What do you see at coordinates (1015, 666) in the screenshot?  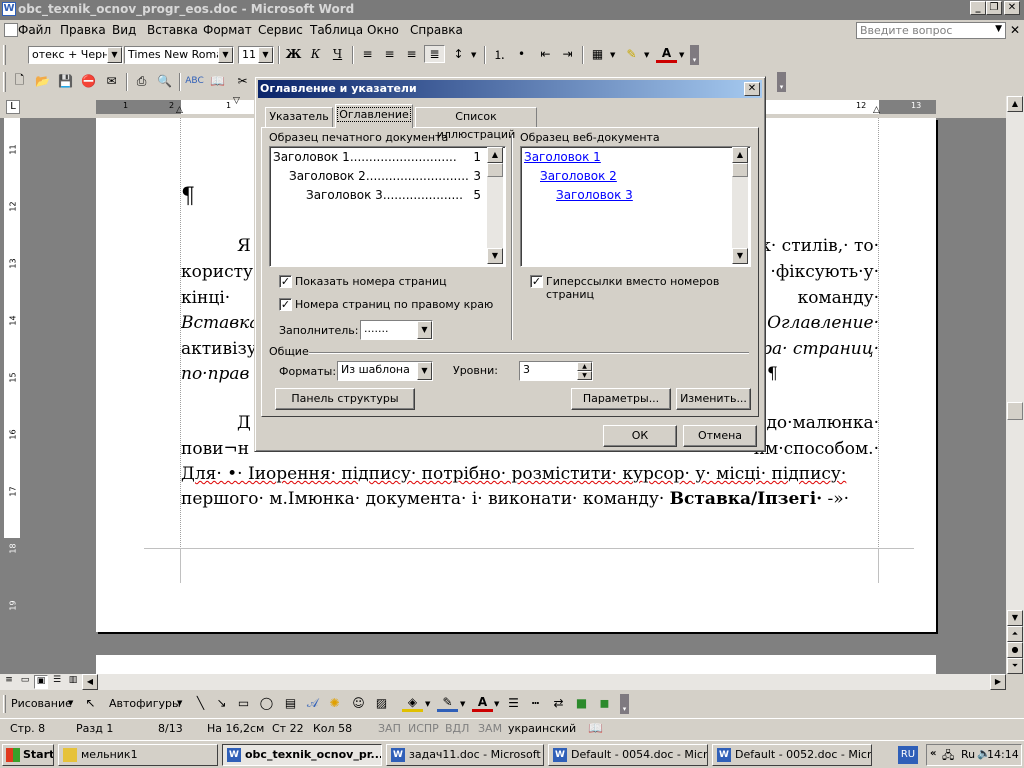 I see `next-page-icon: ⏷` at bounding box center [1015, 666].